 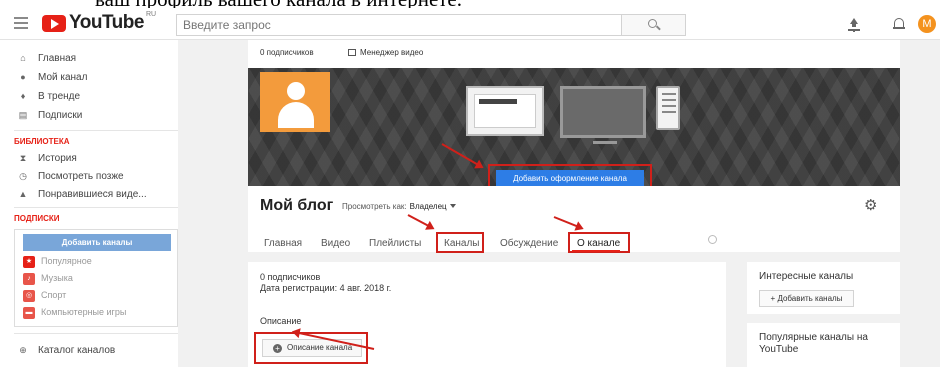 What do you see at coordinates (29, 279) in the screenshot?
I see `music-icon: ♪` at bounding box center [29, 279].